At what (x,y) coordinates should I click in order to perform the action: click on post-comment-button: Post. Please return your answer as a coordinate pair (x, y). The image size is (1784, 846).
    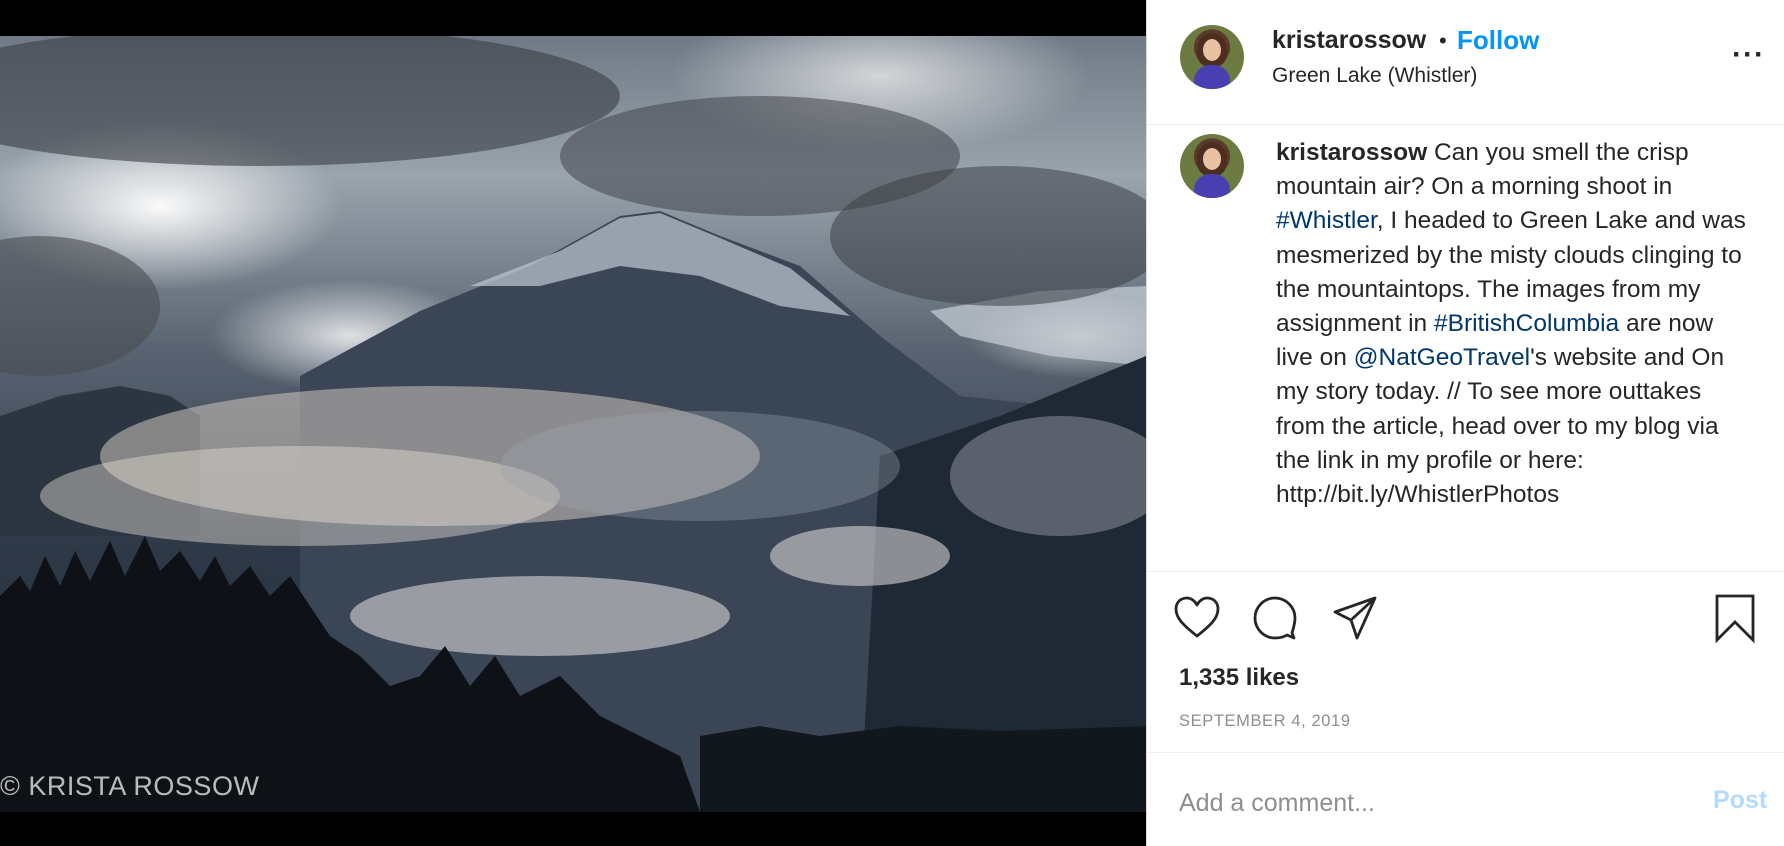
    Looking at the image, I should click on (1740, 800).